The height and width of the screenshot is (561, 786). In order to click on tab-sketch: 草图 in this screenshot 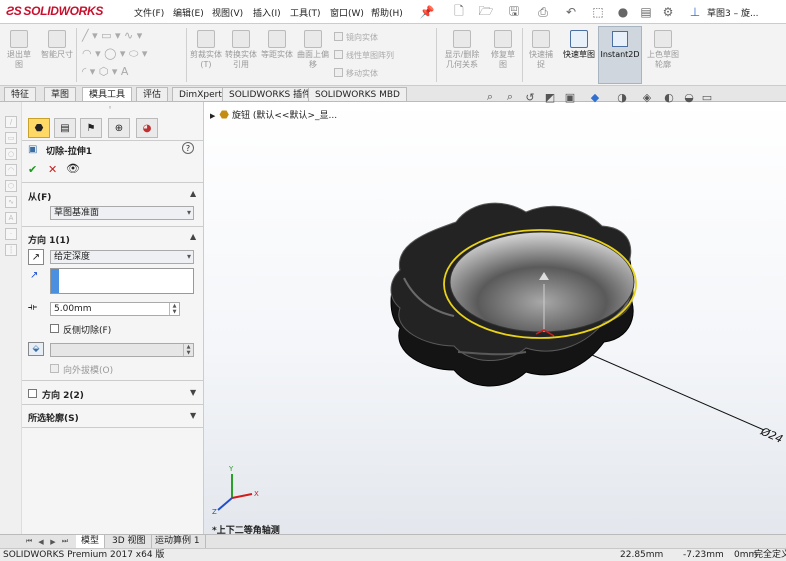, I will do `click(60, 94)`.